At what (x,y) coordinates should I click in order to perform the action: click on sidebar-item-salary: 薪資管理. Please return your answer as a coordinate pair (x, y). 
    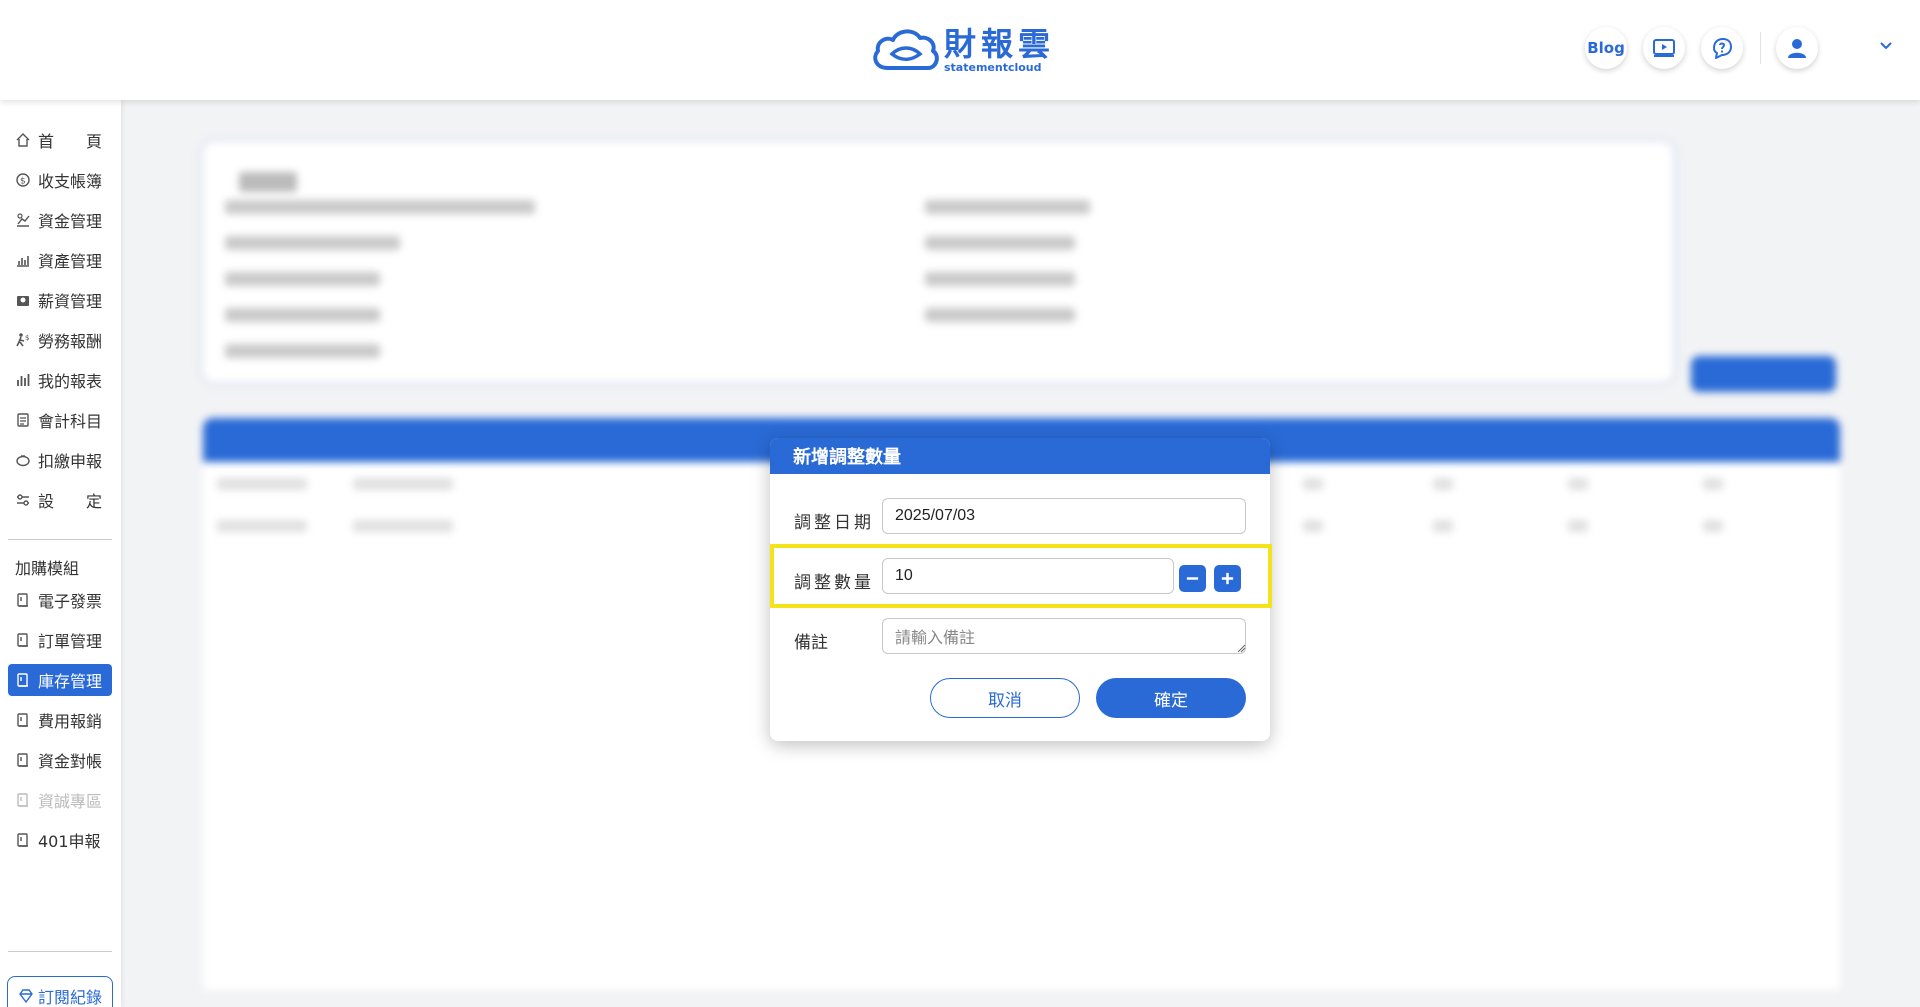
    Looking at the image, I should click on (60, 300).